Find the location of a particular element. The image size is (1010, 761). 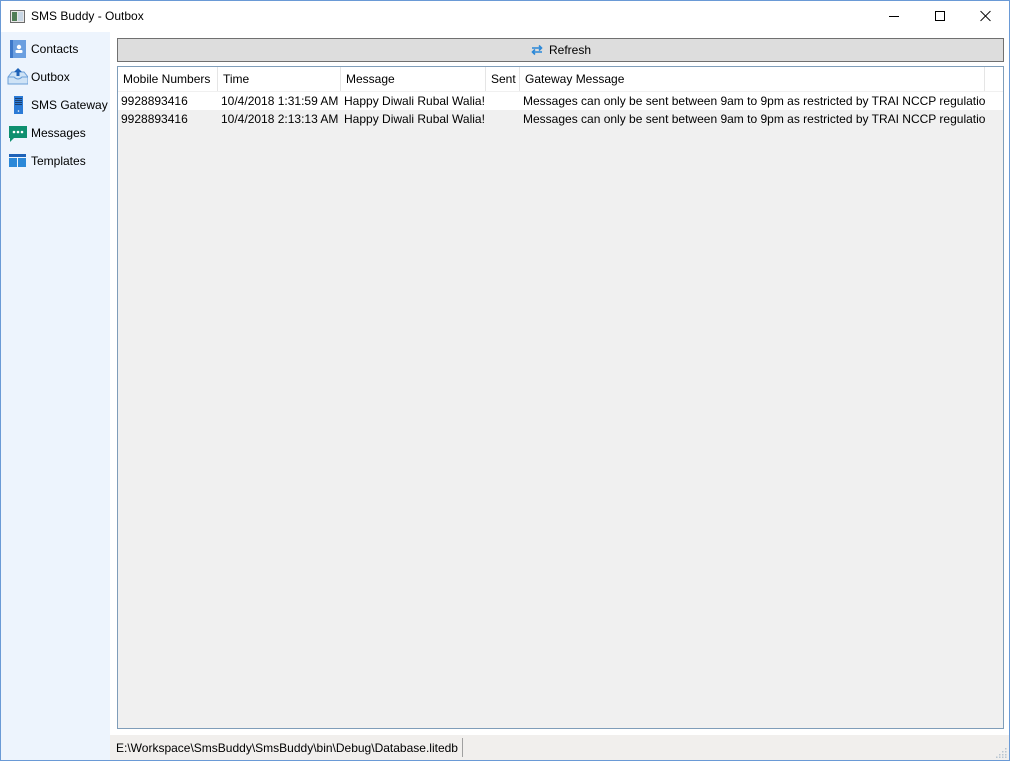

refresh-button: Refresh is located at coordinates (560, 50).